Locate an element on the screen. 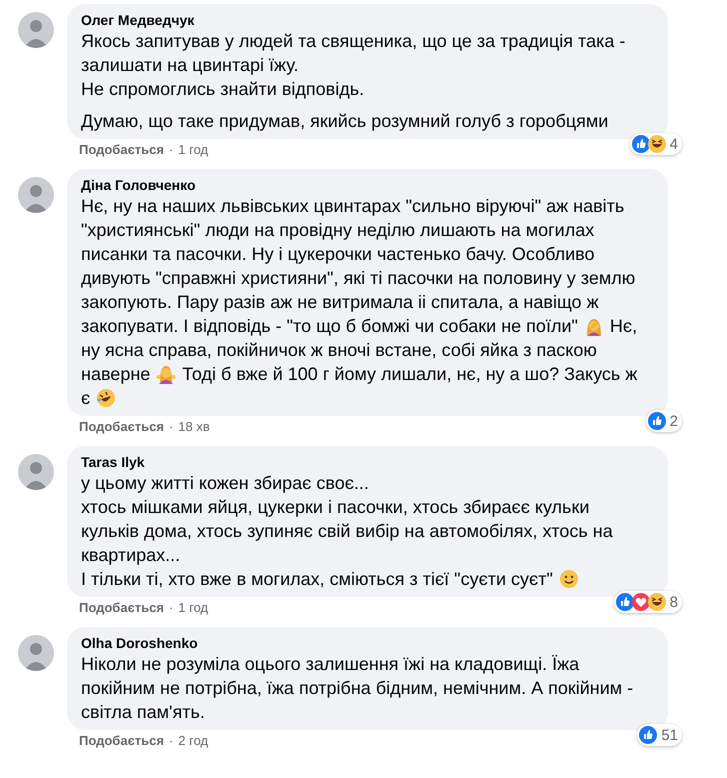 This screenshot has width=727, height=778. comment-text: кульків дома, хтось зупиняє свій вибір на автомобілях, хтось на is located at coordinates (347, 531).